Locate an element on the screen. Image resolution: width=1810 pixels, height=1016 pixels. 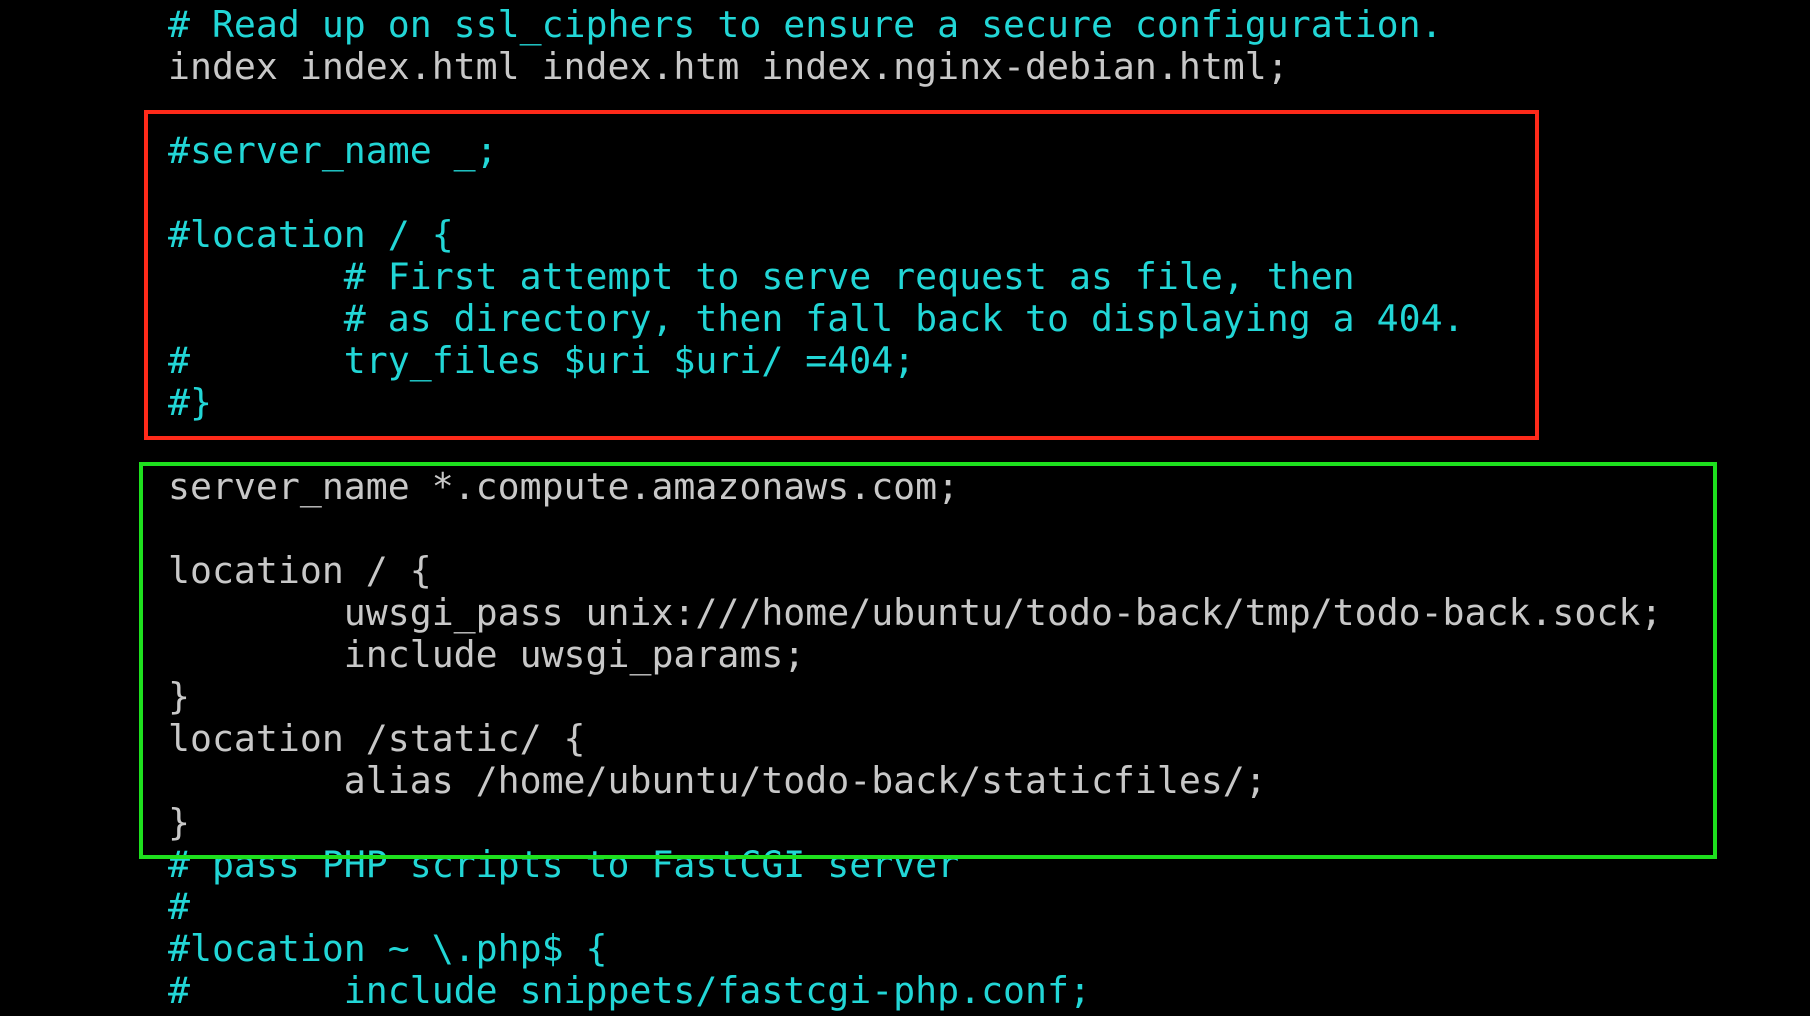
code-line-commented-close-brace: #} is located at coordinates (190, 402).